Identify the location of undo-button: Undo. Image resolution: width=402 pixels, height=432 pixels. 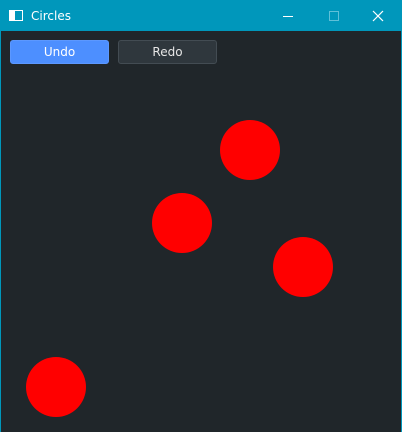
(59, 52).